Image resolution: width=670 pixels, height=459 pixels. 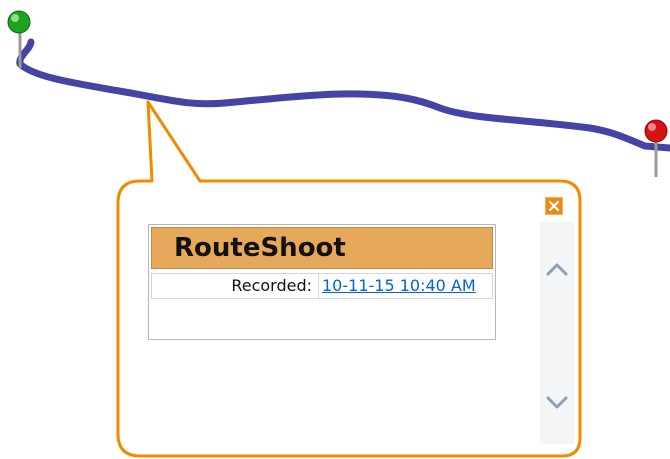 I want to click on chevron-down-icon, so click(x=557, y=403).